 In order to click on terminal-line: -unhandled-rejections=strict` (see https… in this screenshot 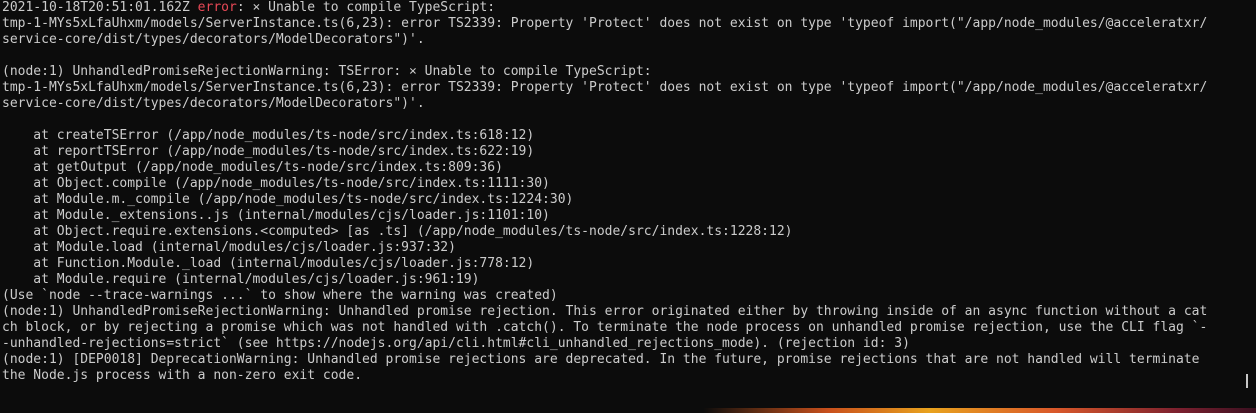, I will do `click(456, 343)`.